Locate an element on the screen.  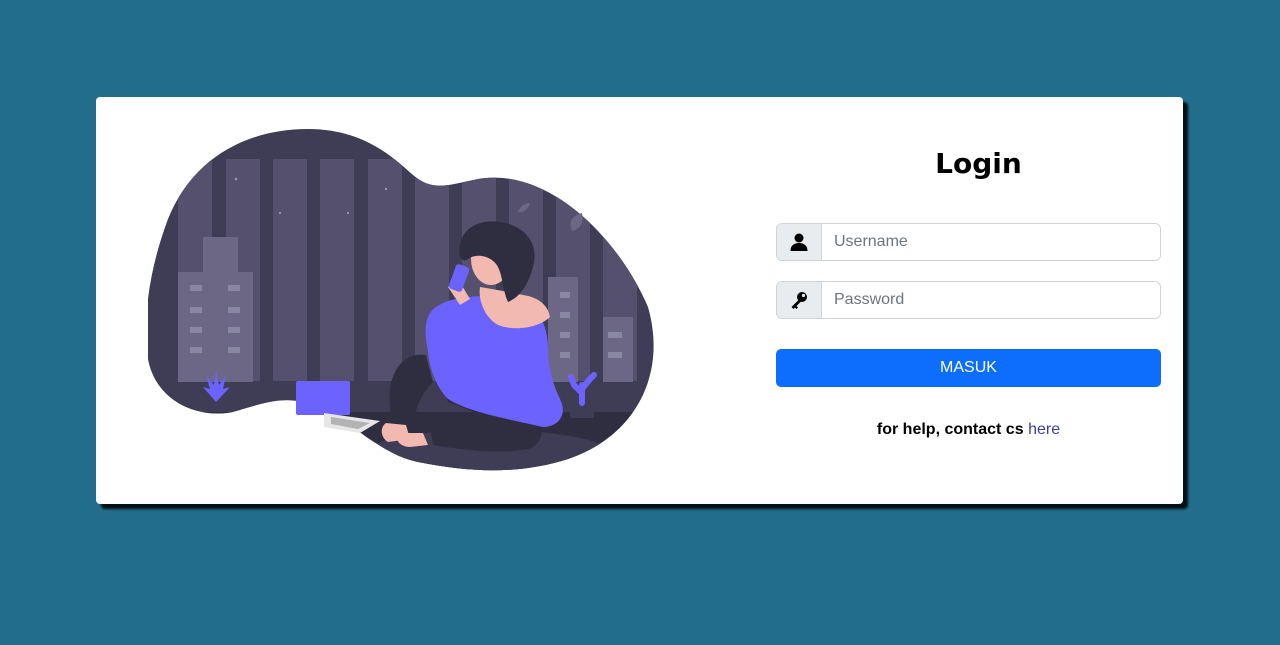
password-field-group is located at coordinates (968, 300).